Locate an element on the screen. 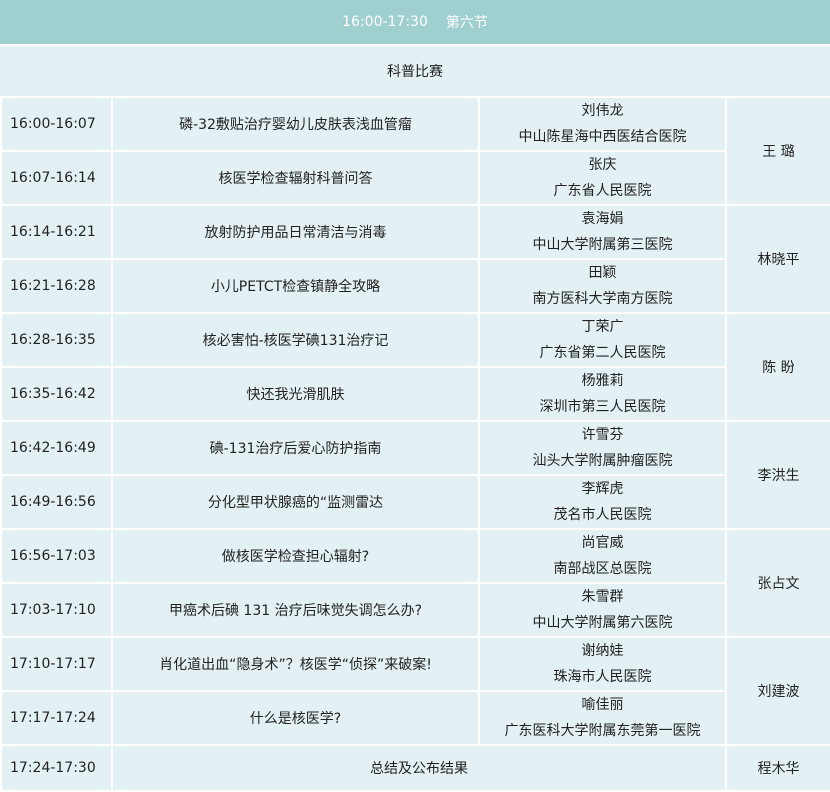 Image resolution: width=830 pixels, height=792 pixels. host-cell: 刘建波 is located at coordinates (777, 691).